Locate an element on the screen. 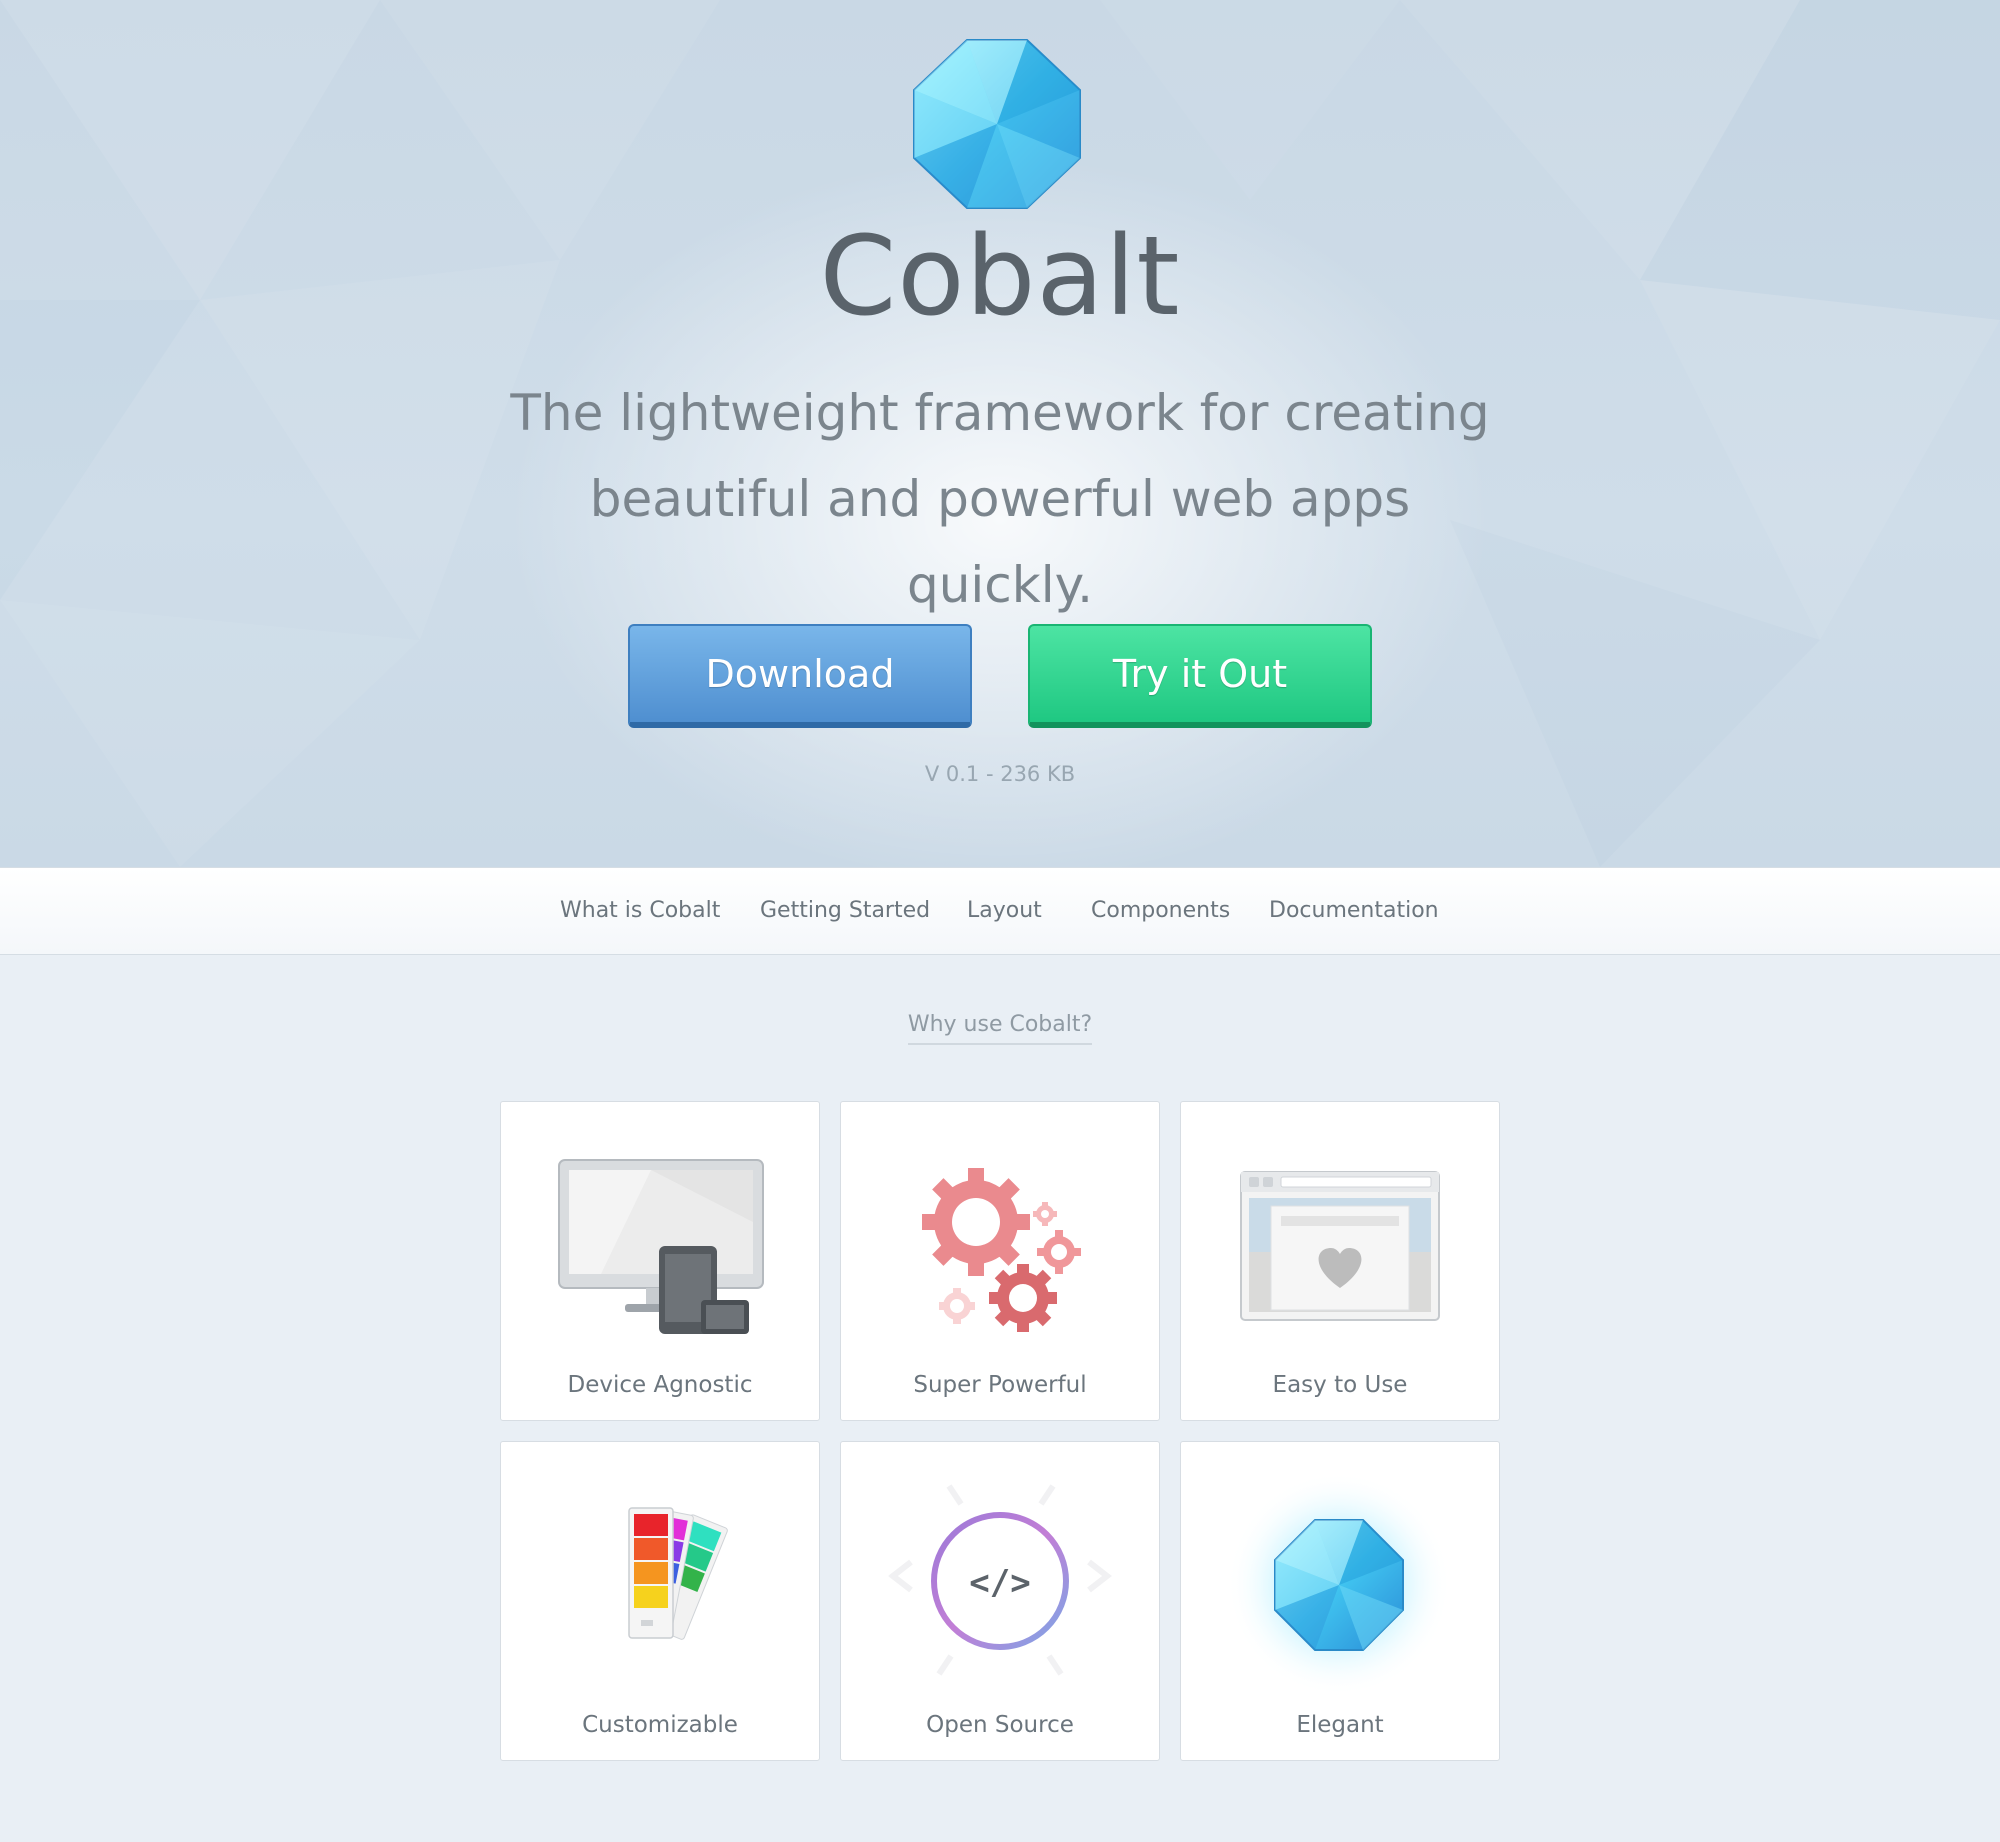  brand-title: Cobalt is located at coordinates (1000, 276).